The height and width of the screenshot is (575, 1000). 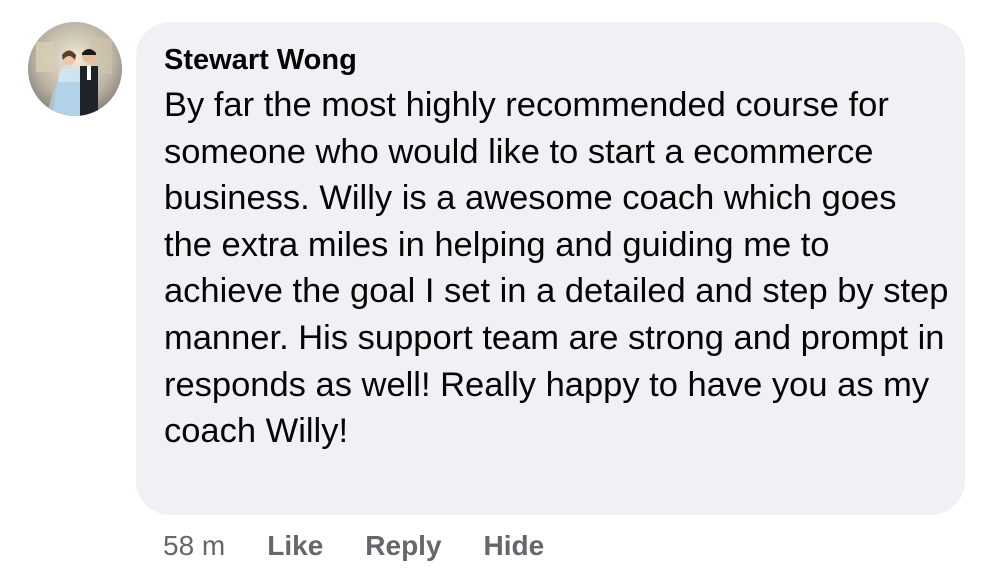 I want to click on hide-button: Hide, so click(x=514, y=546).